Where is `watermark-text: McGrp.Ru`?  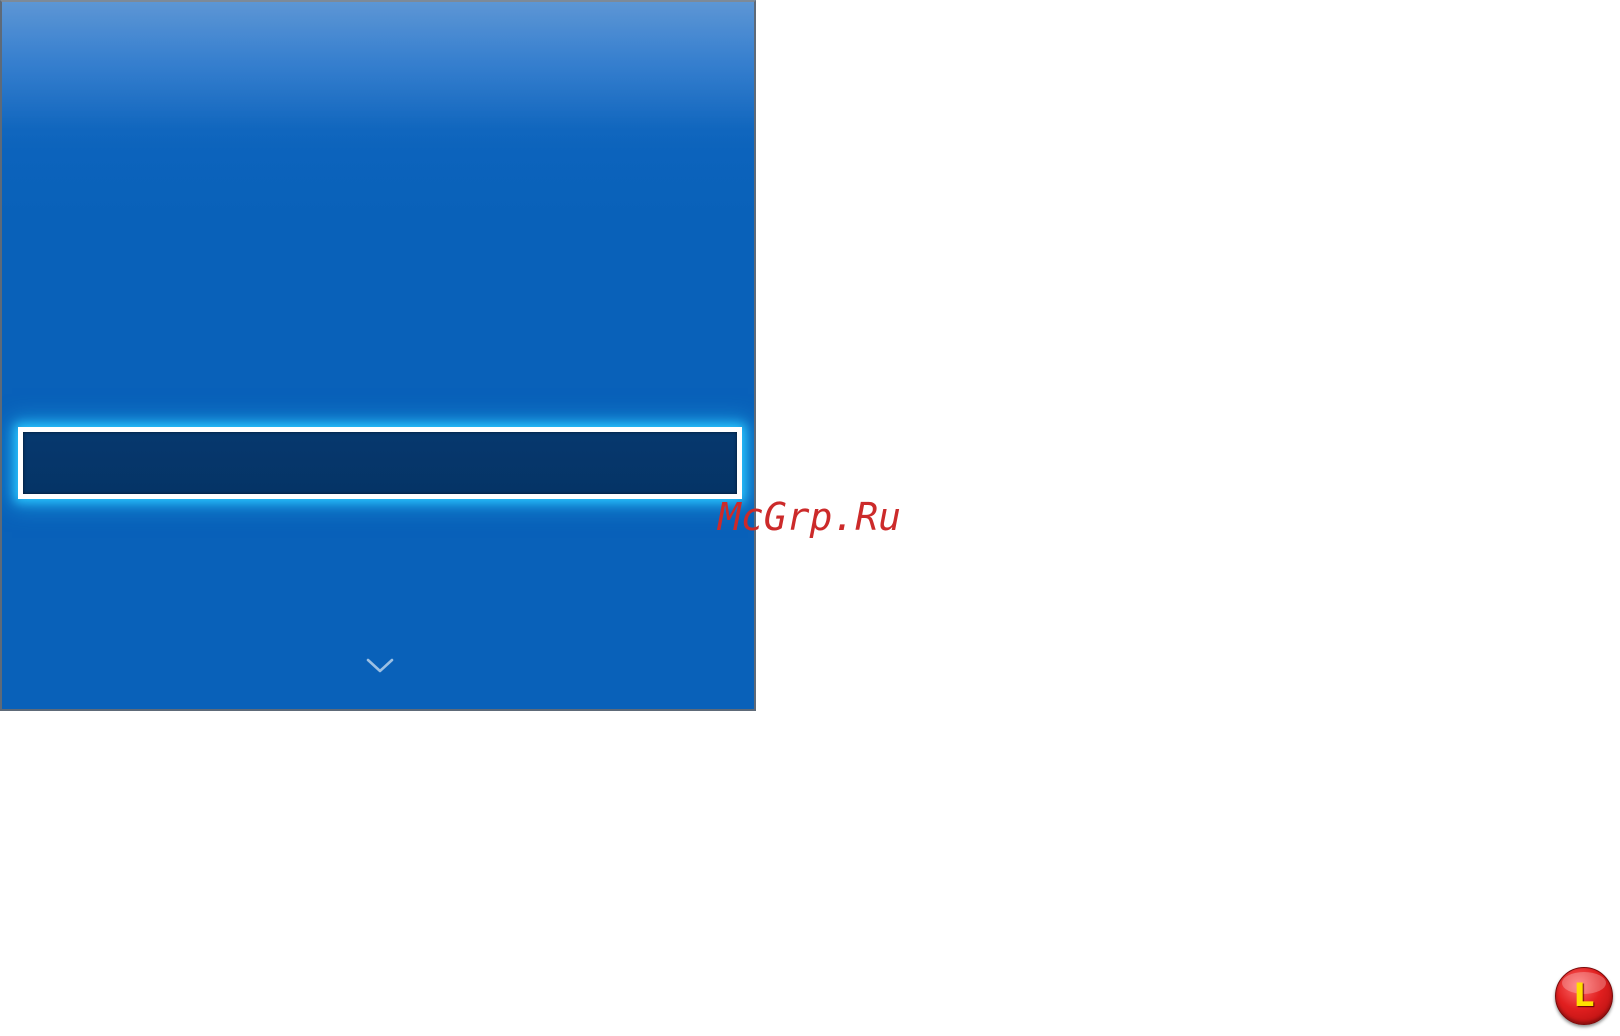
watermark-text: McGrp.Ru is located at coordinates (810, 517).